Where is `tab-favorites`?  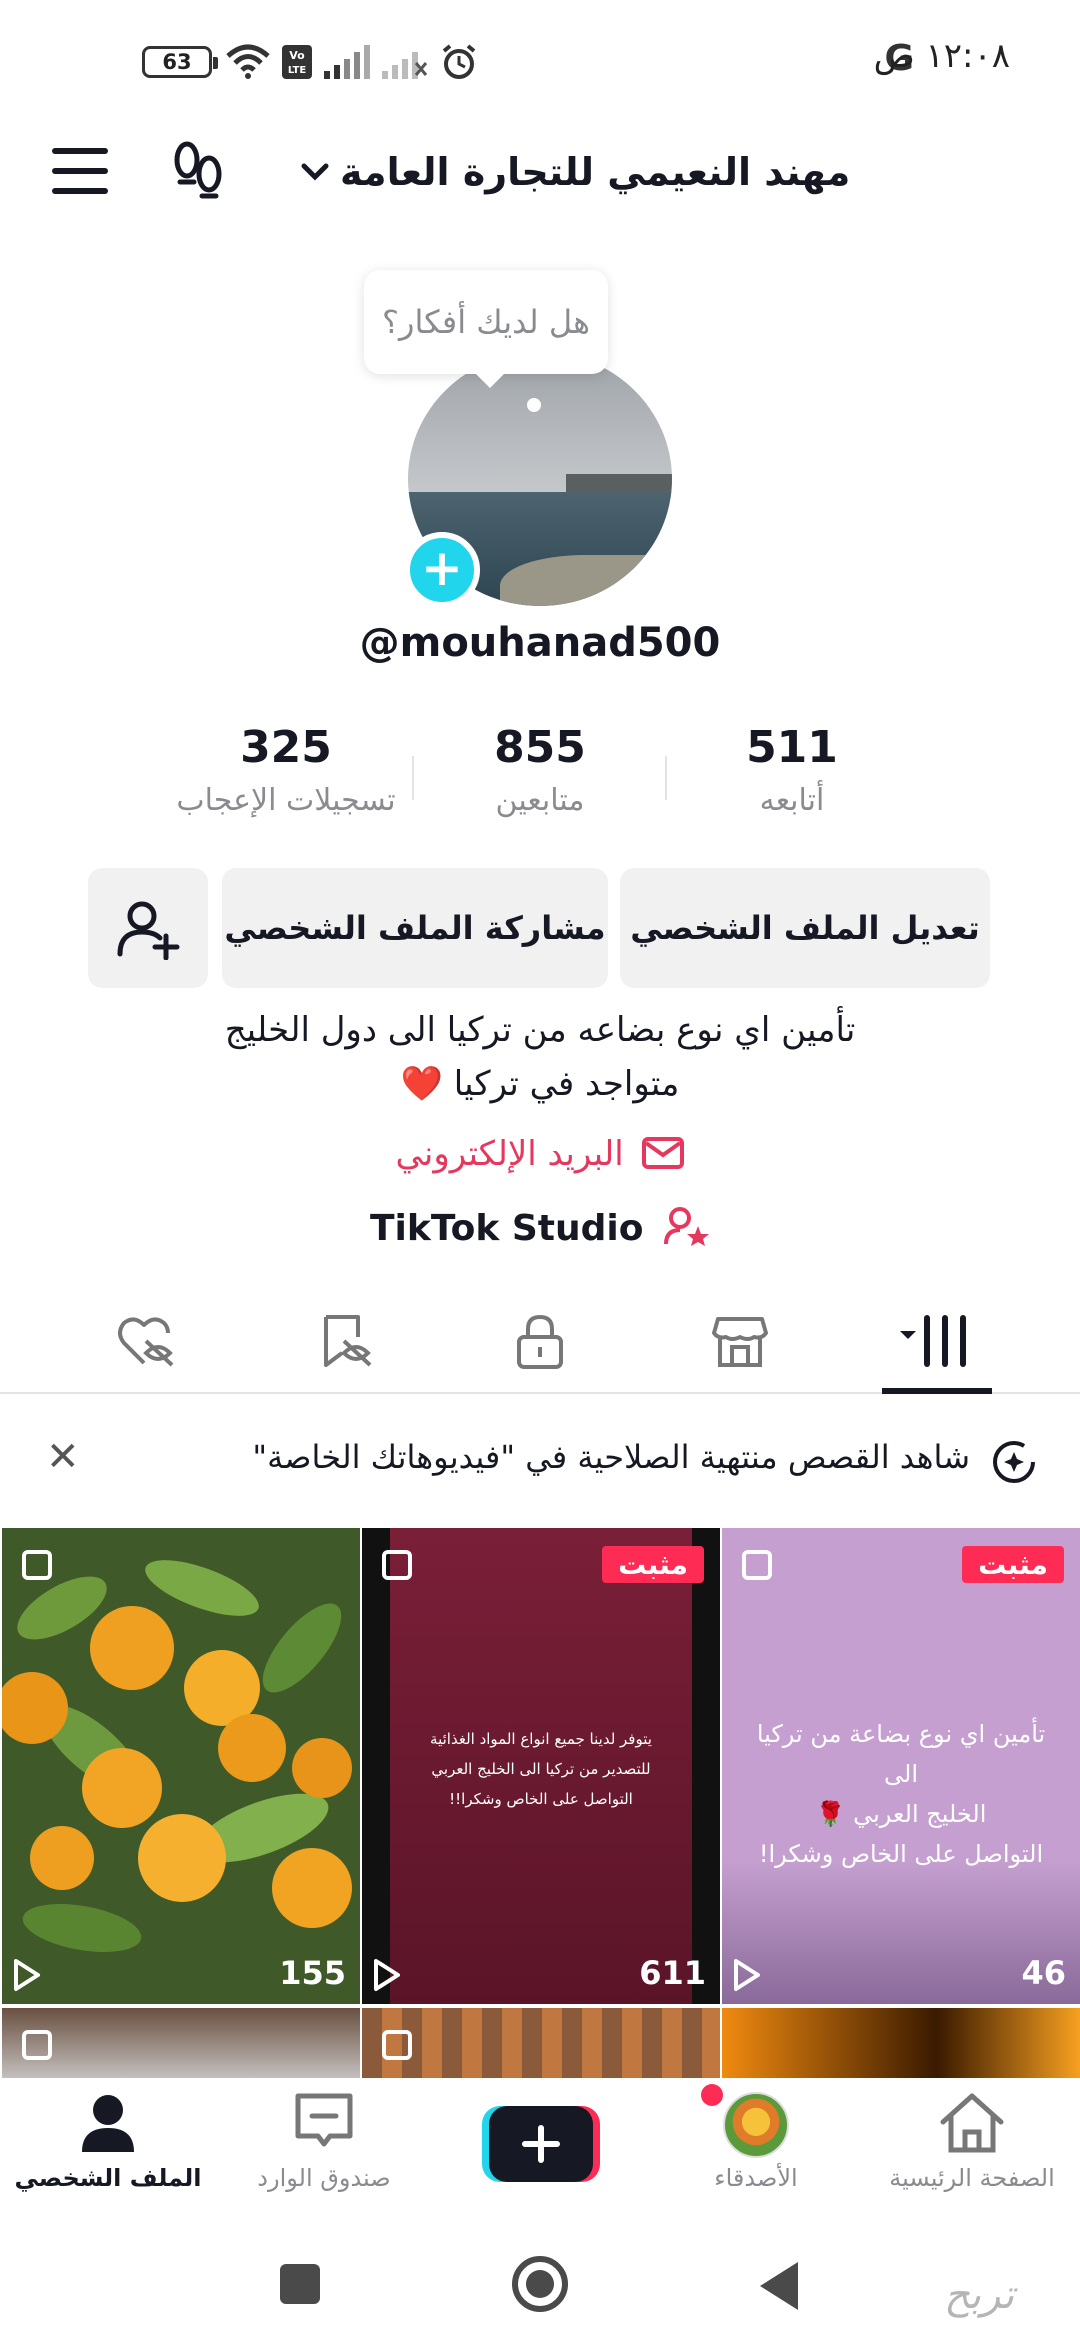
tab-favorites is located at coordinates (346, 1341).